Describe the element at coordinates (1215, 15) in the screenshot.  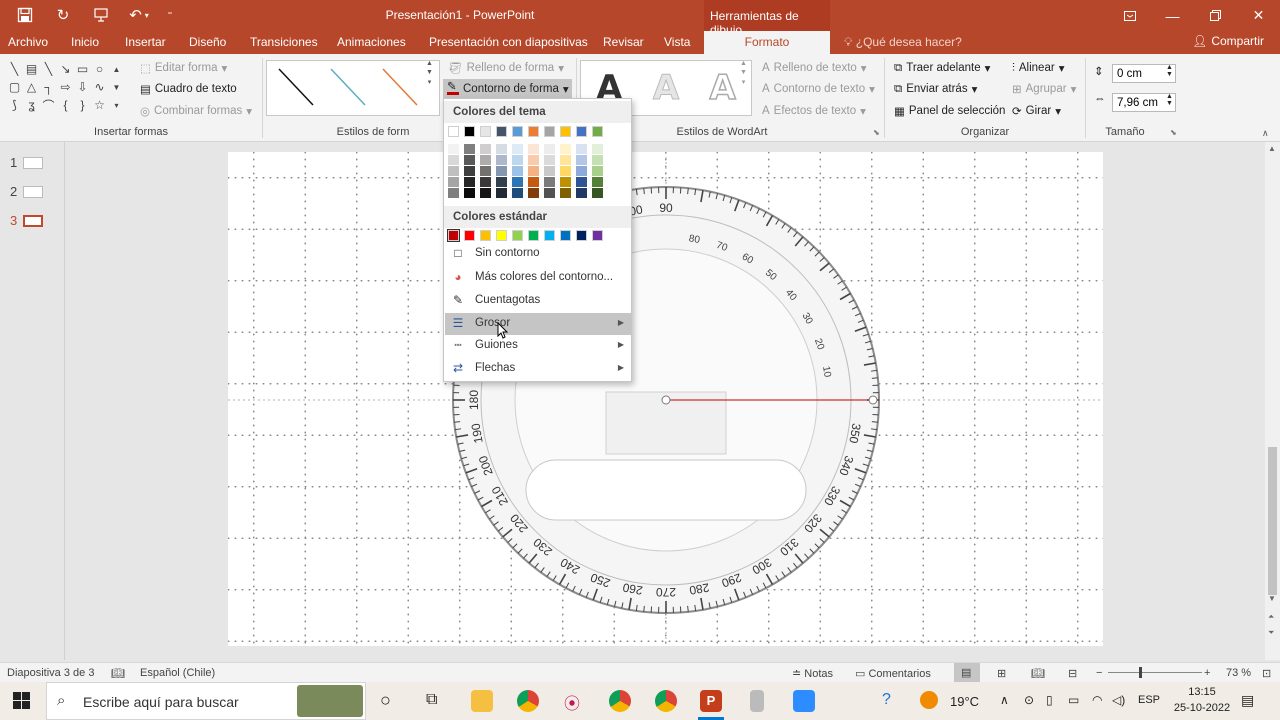
I see `restore-icon` at that location.